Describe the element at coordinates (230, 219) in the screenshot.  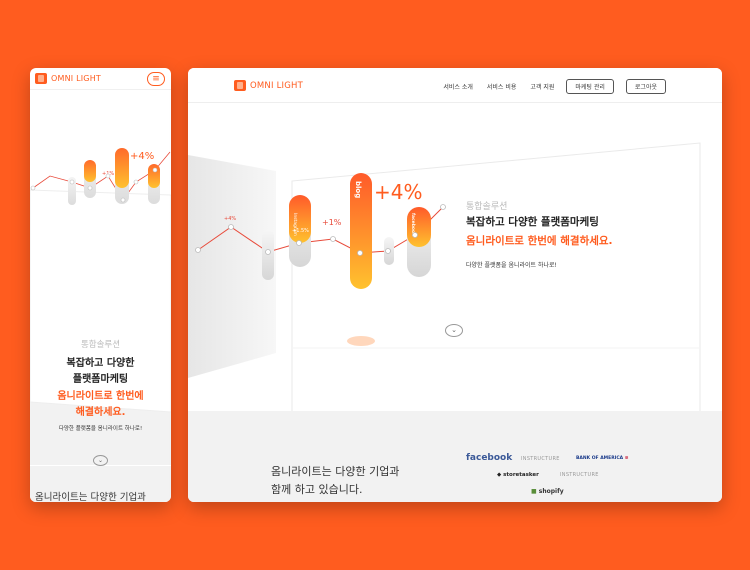
I see `label-small: +4%` at that location.